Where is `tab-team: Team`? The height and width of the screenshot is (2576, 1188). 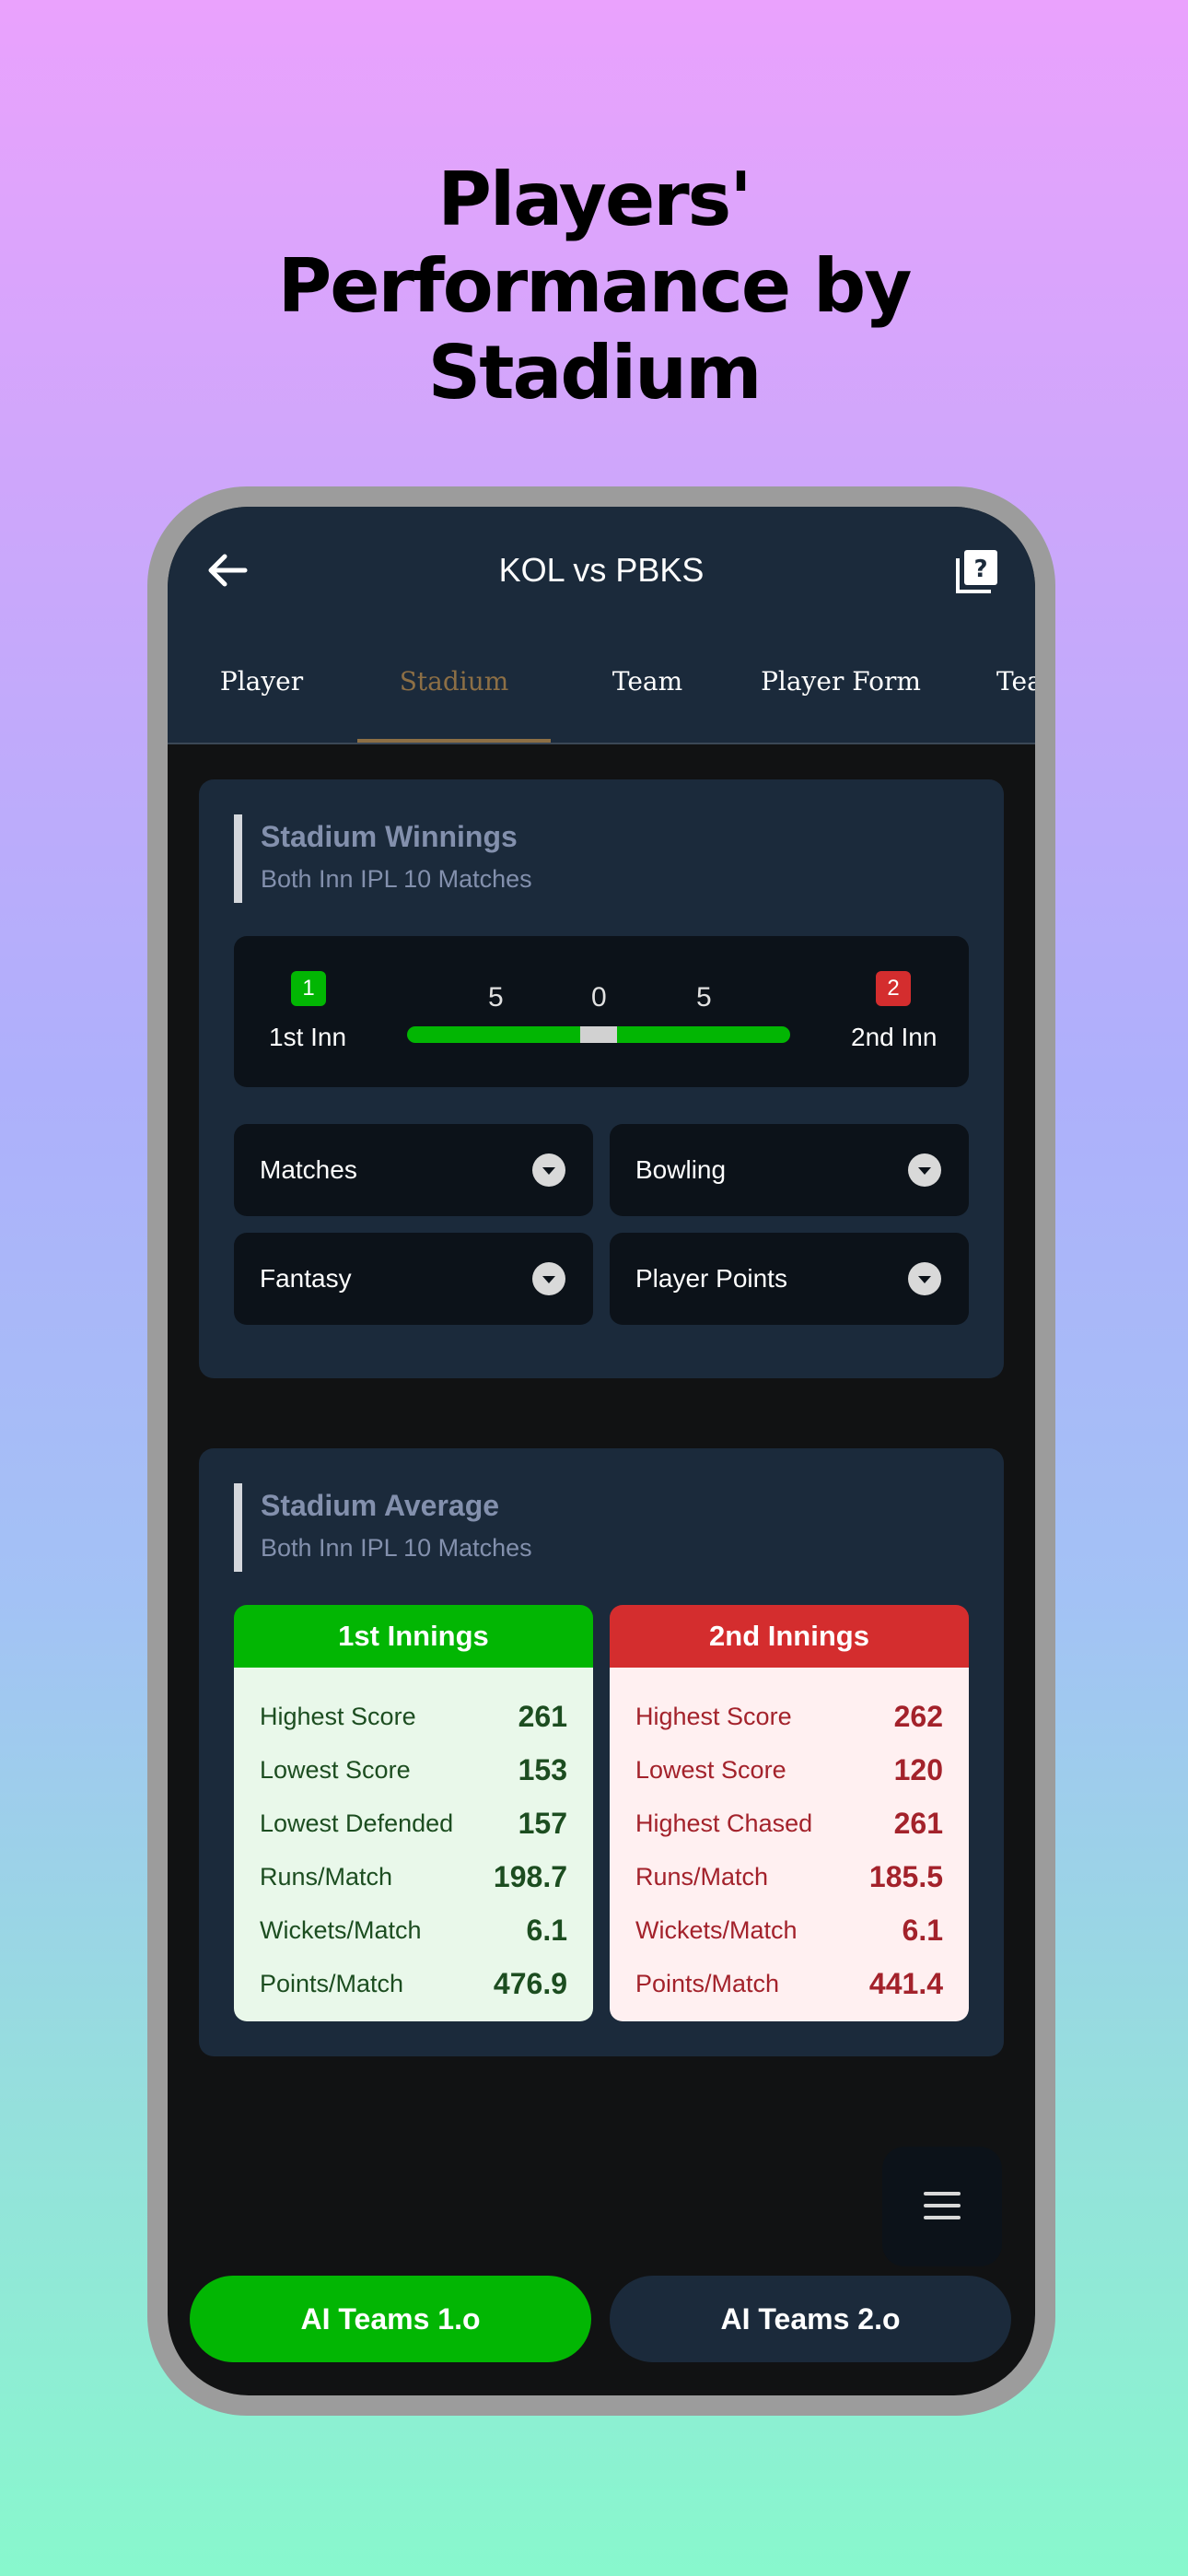
tab-team: Team is located at coordinates (647, 694).